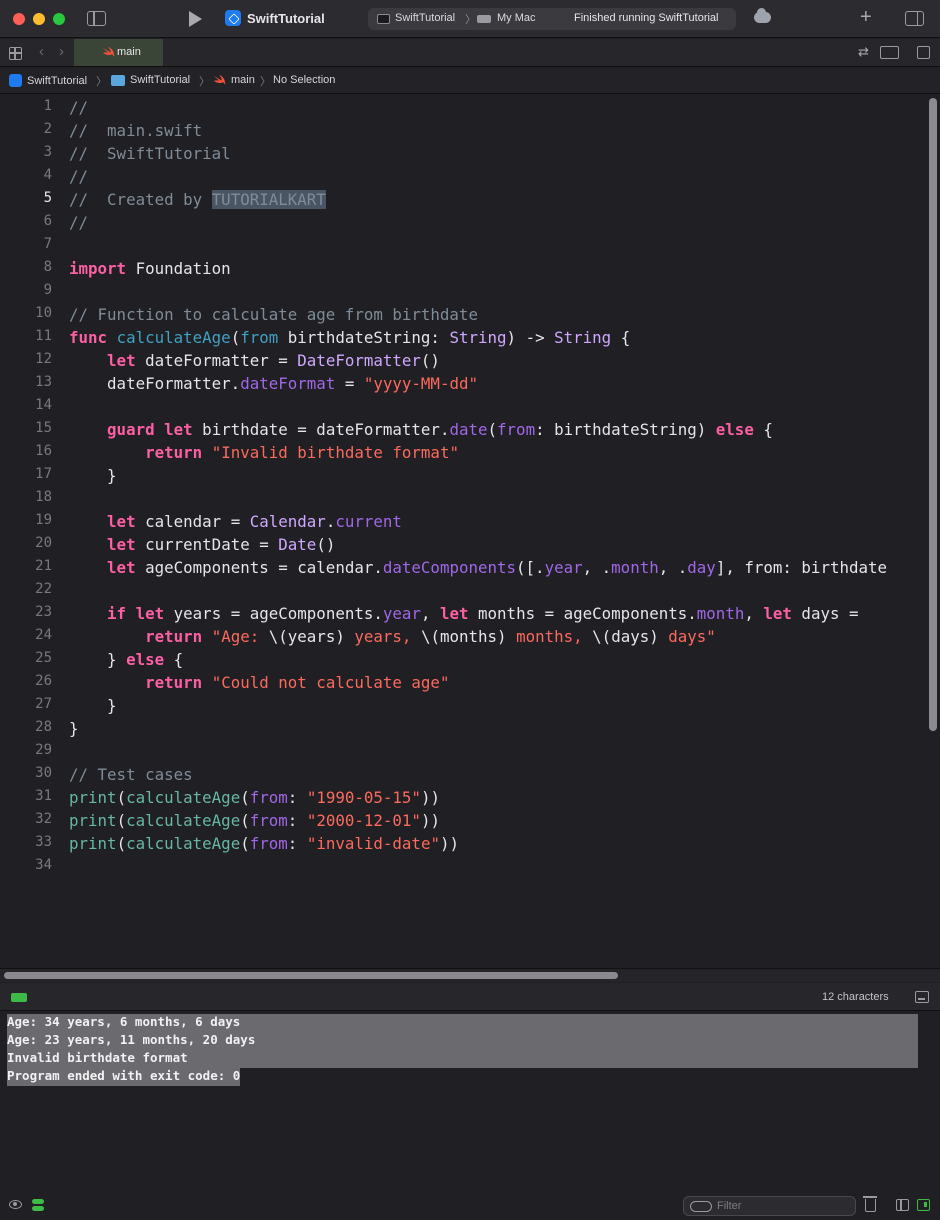  Describe the element at coordinates (131, 774) in the screenshot. I see `code-line: // Test cases` at that location.